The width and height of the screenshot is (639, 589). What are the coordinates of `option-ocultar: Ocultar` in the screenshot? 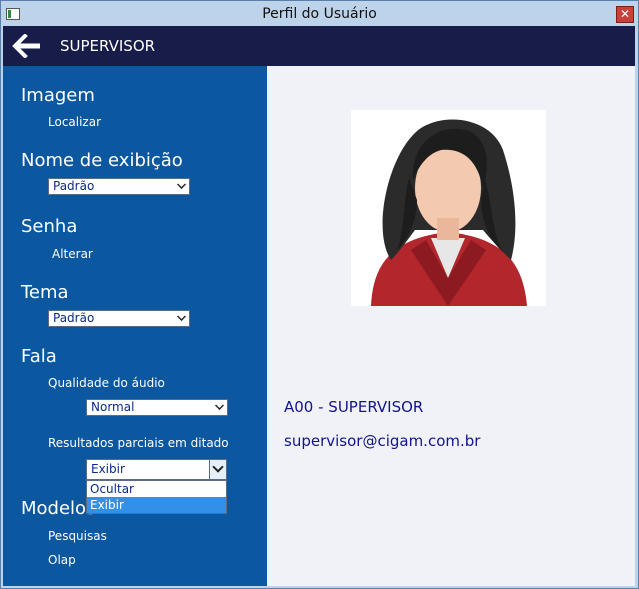 It's located at (156, 489).